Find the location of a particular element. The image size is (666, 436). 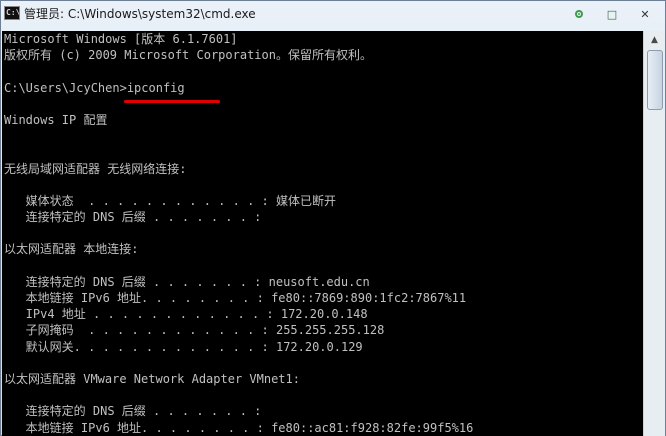

red-underline-annotation is located at coordinates (172, 101).